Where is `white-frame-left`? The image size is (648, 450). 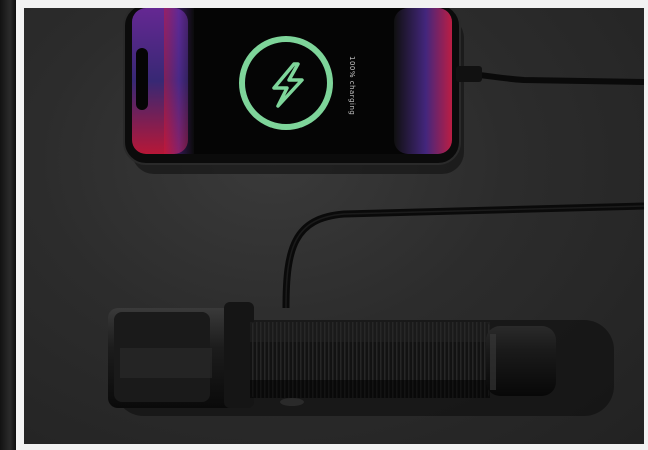 white-frame-left is located at coordinates (20, 225).